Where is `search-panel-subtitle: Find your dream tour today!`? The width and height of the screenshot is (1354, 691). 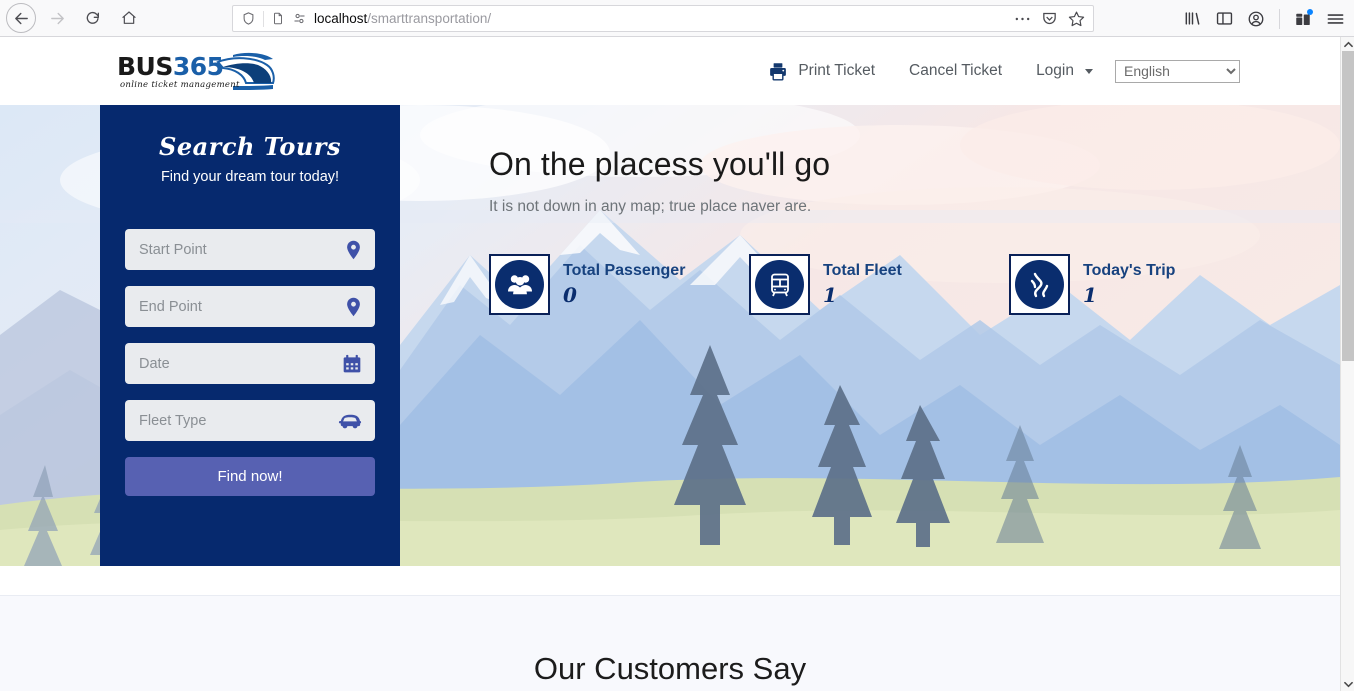
search-panel-subtitle: Find your dream tour today! is located at coordinates (250, 177).